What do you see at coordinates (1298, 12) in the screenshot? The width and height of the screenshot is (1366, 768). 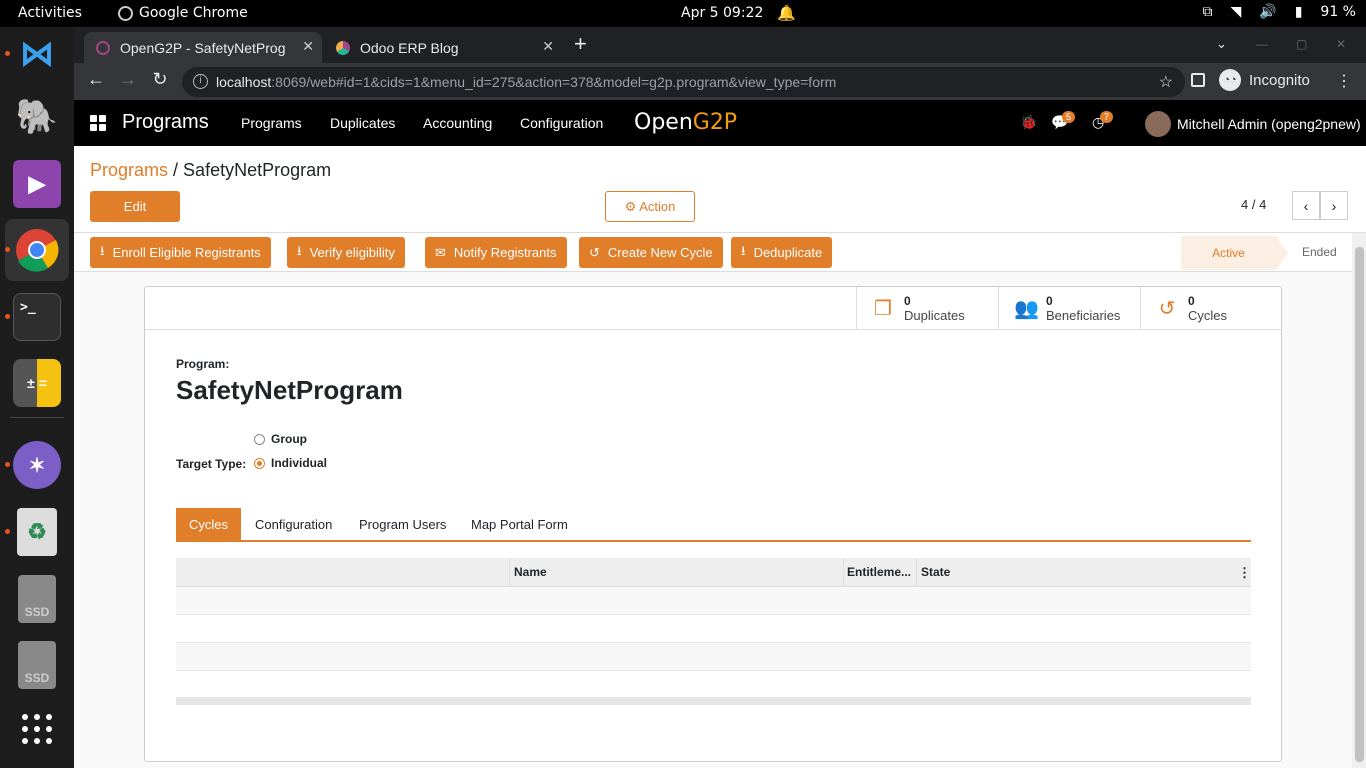 I see `battery-icon: ▮` at bounding box center [1298, 12].